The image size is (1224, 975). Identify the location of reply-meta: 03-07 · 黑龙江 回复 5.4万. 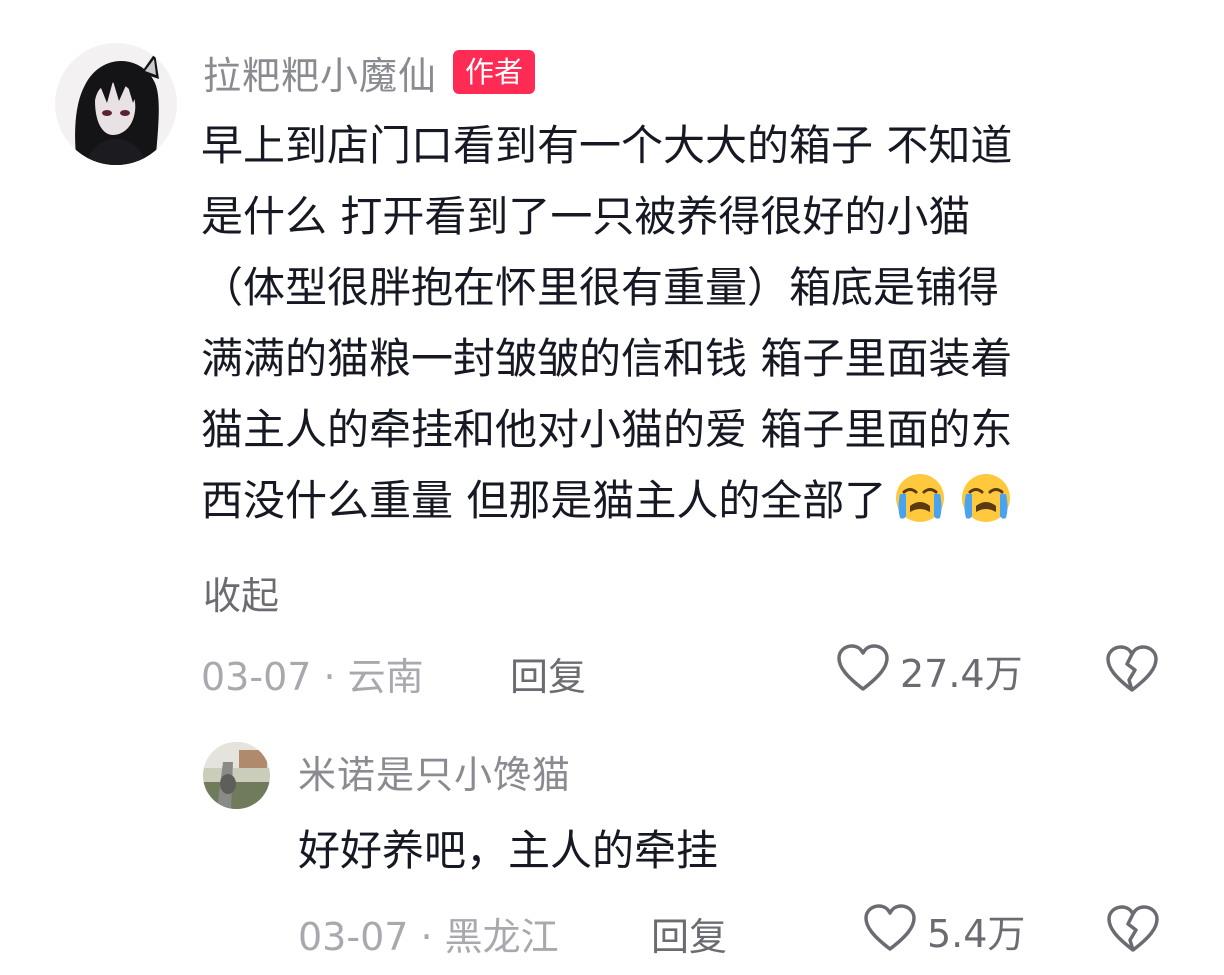
(612, 930).